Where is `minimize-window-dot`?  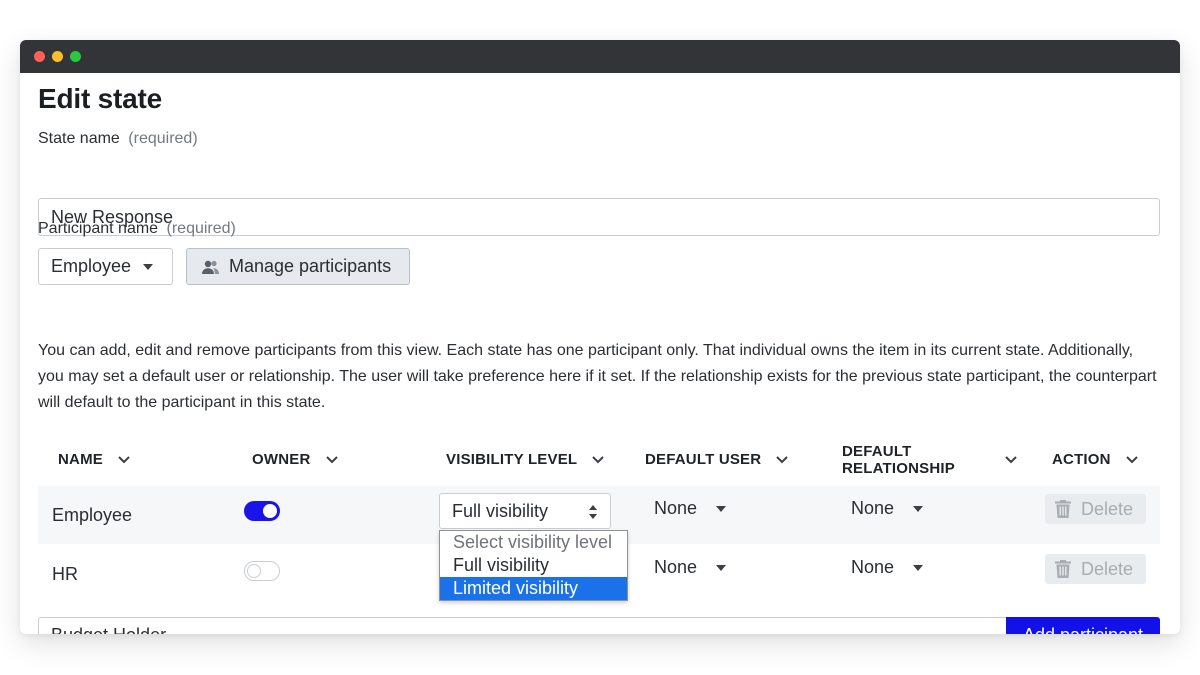 minimize-window-dot is located at coordinates (57, 56).